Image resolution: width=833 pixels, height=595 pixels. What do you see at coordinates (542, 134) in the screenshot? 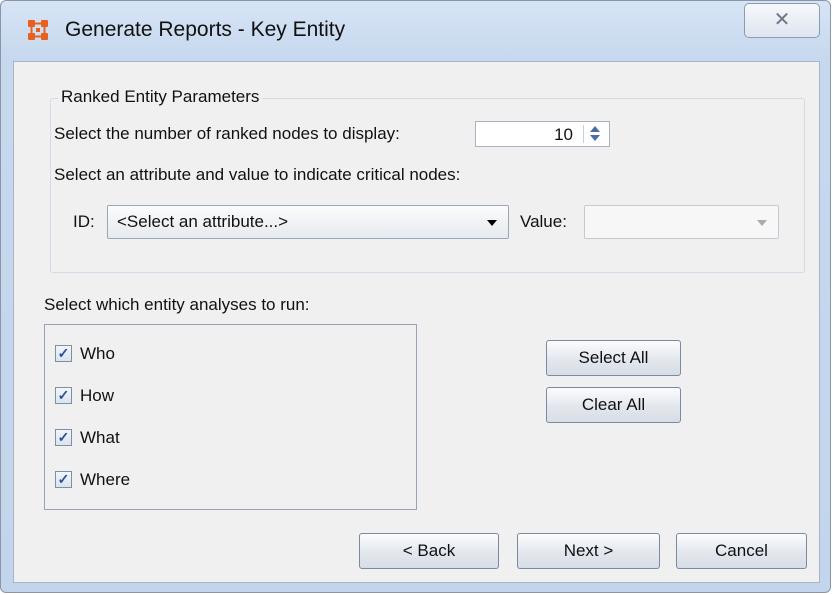
I see `num-nodes-spinner: 10` at bounding box center [542, 134].